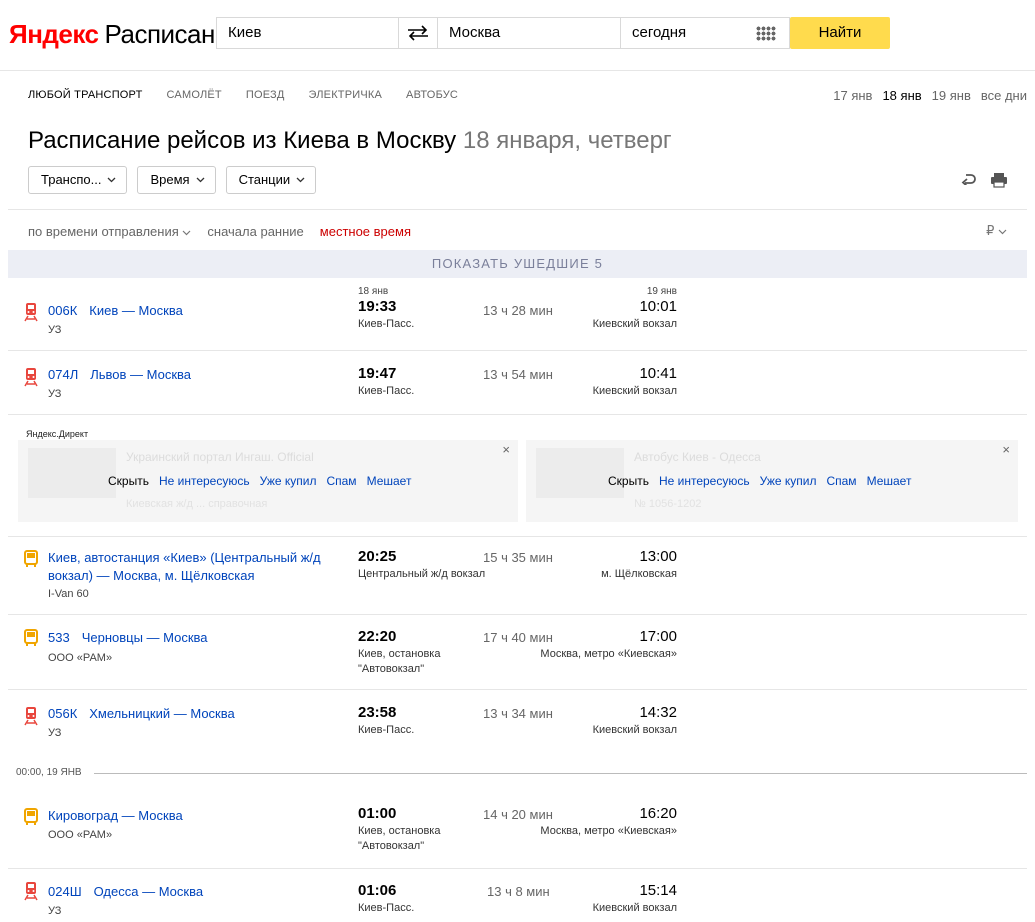  What do you see at coordinates (840, 33) in the screenshot?
I see `find-button: Найти` at bounding box center [840, 33].